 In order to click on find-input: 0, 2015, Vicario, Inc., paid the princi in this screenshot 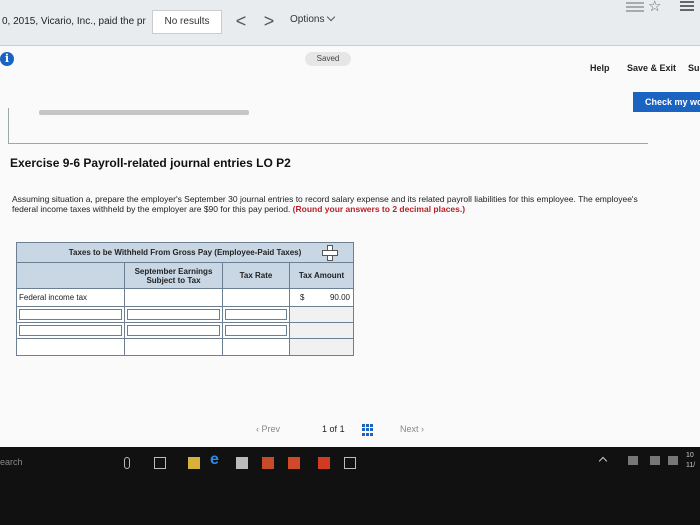, I will do `click(73, 22)`.